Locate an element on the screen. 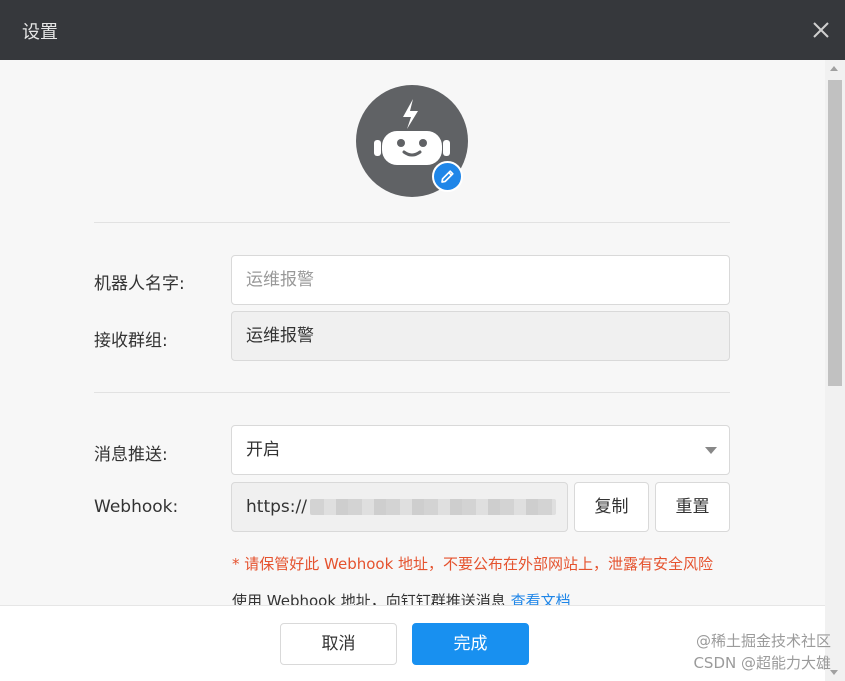  done-button: 完成 is located at coordinates (470, 644).